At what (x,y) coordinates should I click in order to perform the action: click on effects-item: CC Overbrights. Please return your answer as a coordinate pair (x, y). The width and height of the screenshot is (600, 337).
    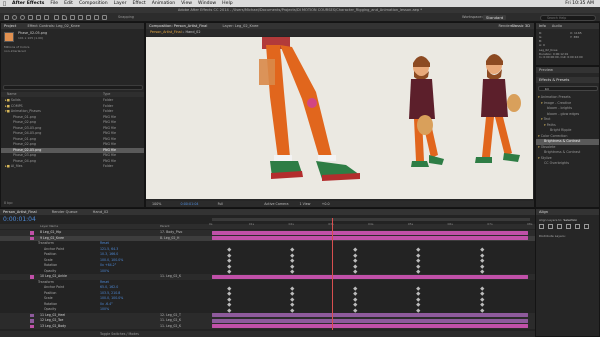
    Looking at the image, I should click on (567, 164).